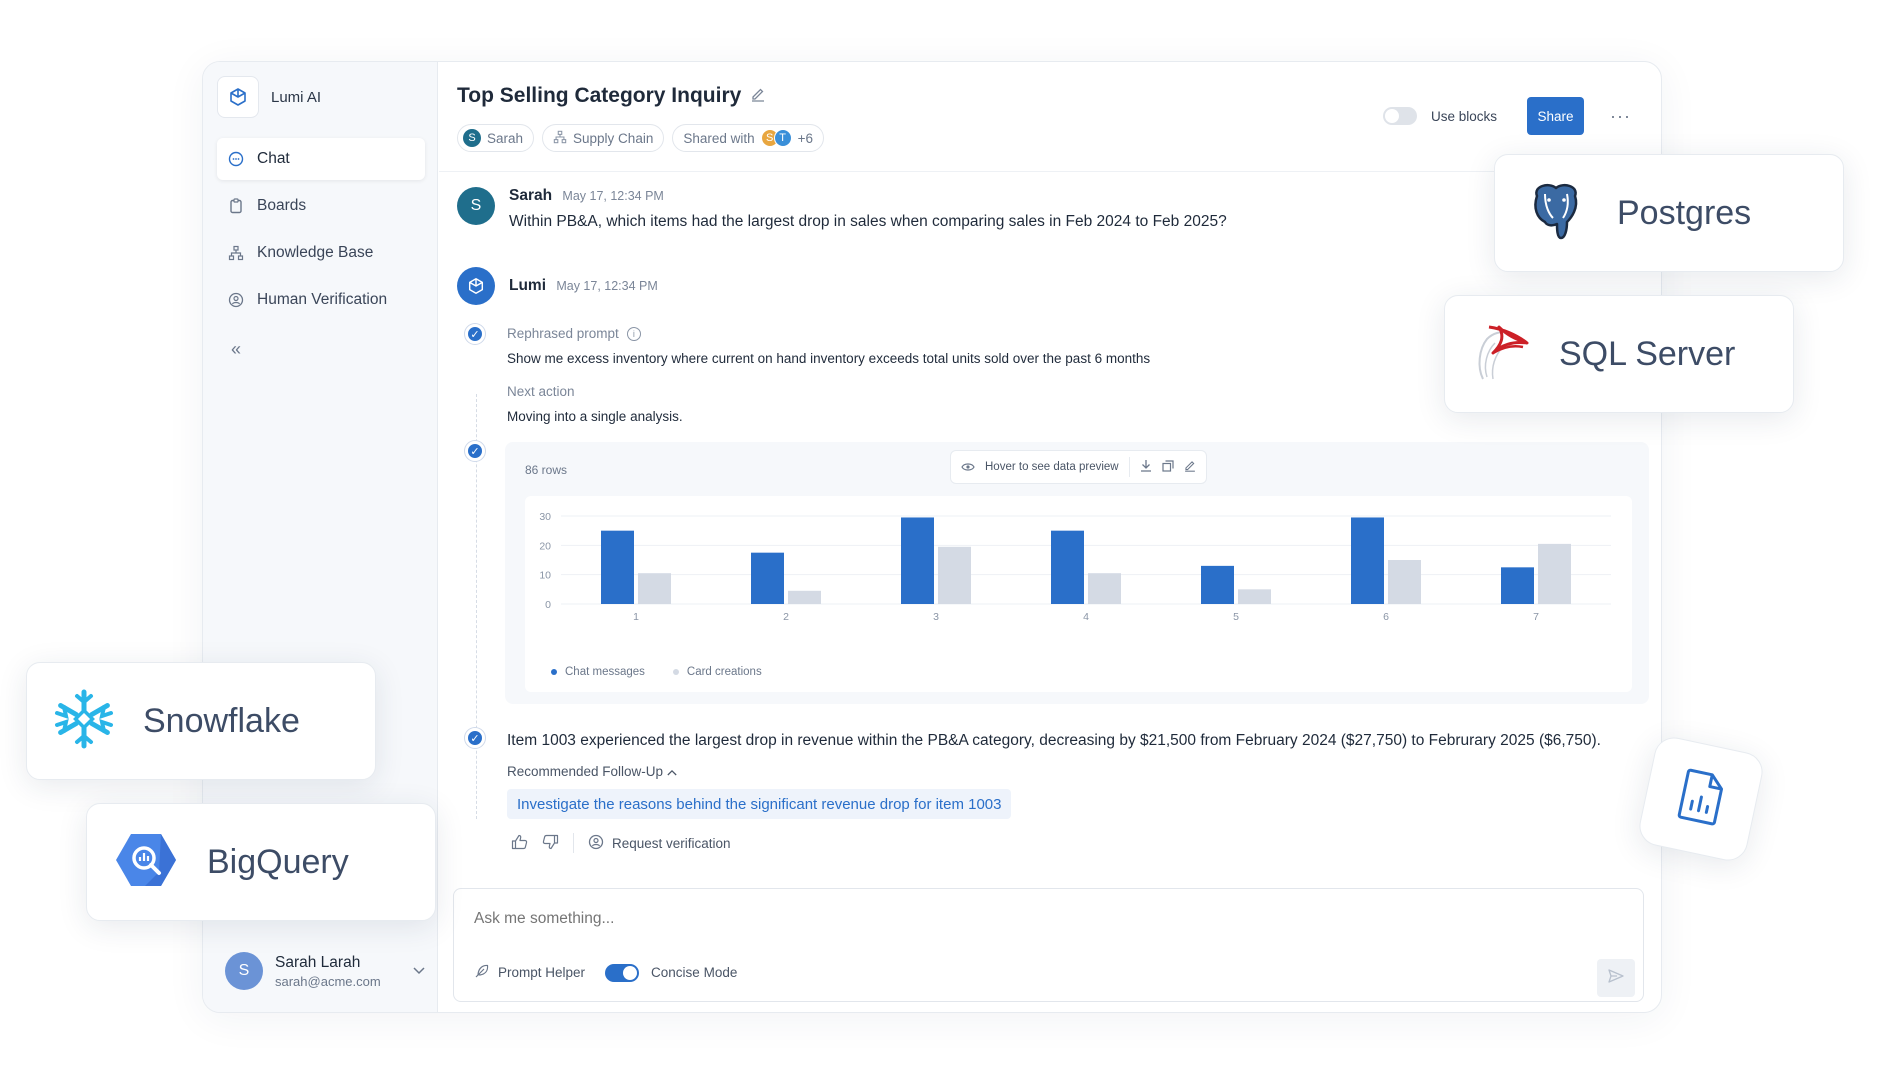  Describe the element at coordinates (236, 253) in the screenshot. I see `hierarchy-icon` at that location.